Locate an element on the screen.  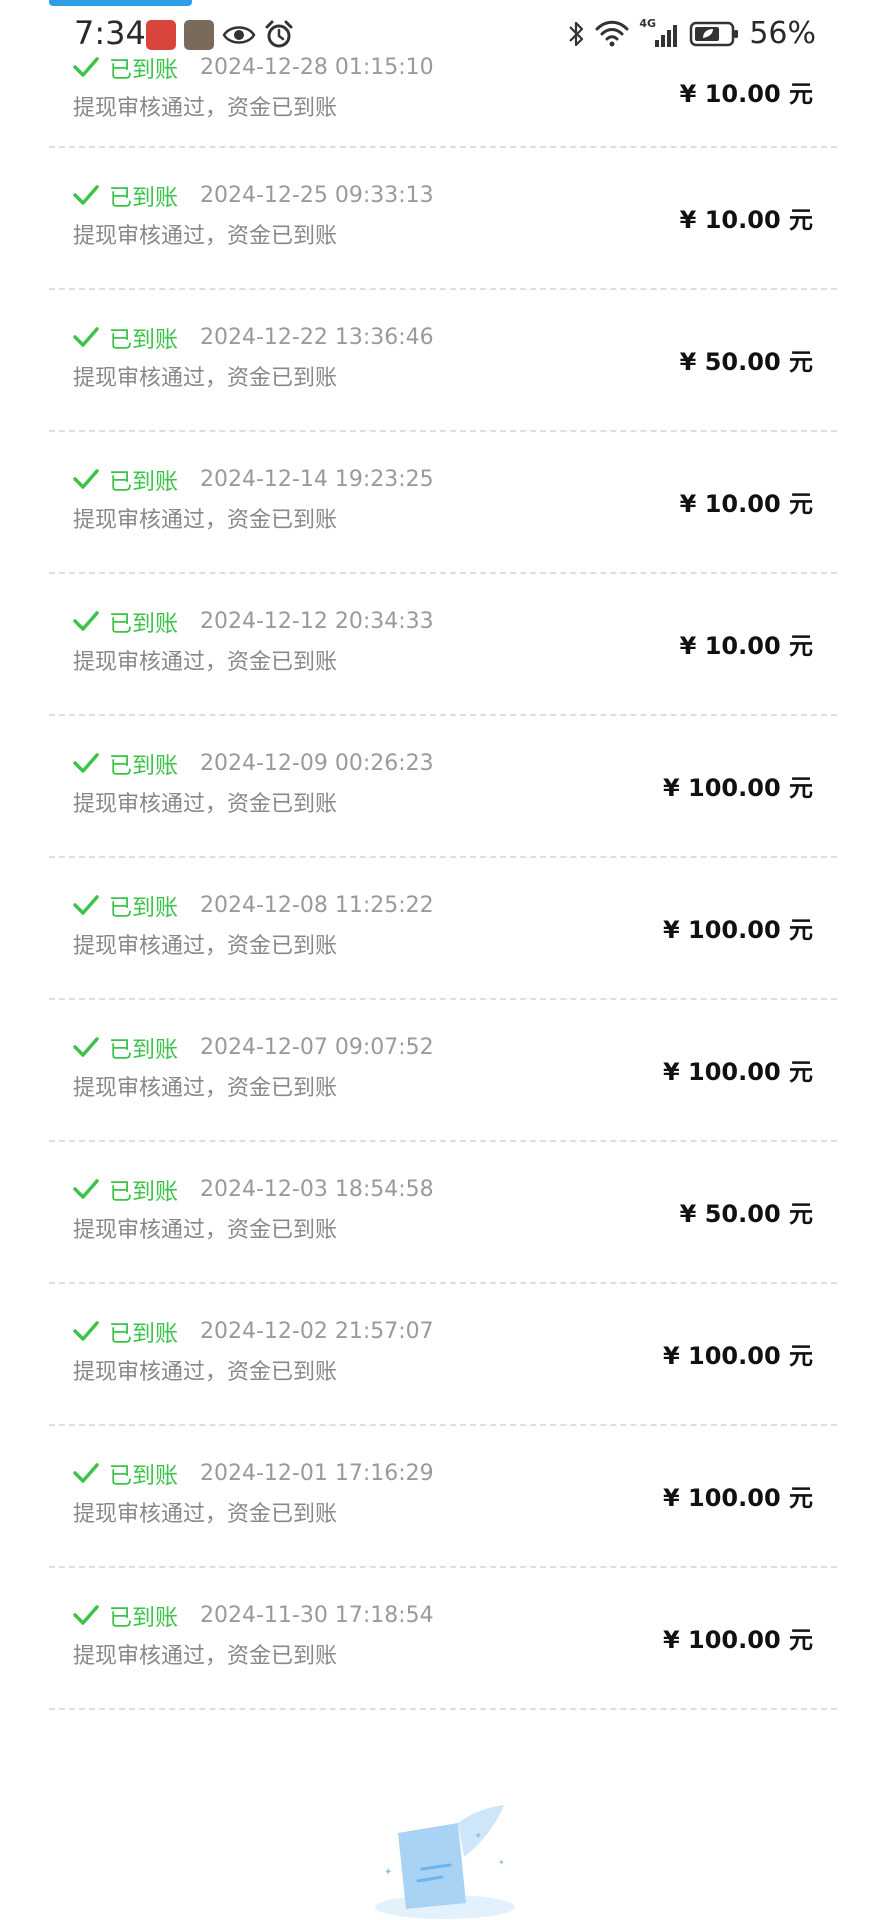
record-timestamp: 2024-12-09 00:26:23 is located at coordinates (317, 763).